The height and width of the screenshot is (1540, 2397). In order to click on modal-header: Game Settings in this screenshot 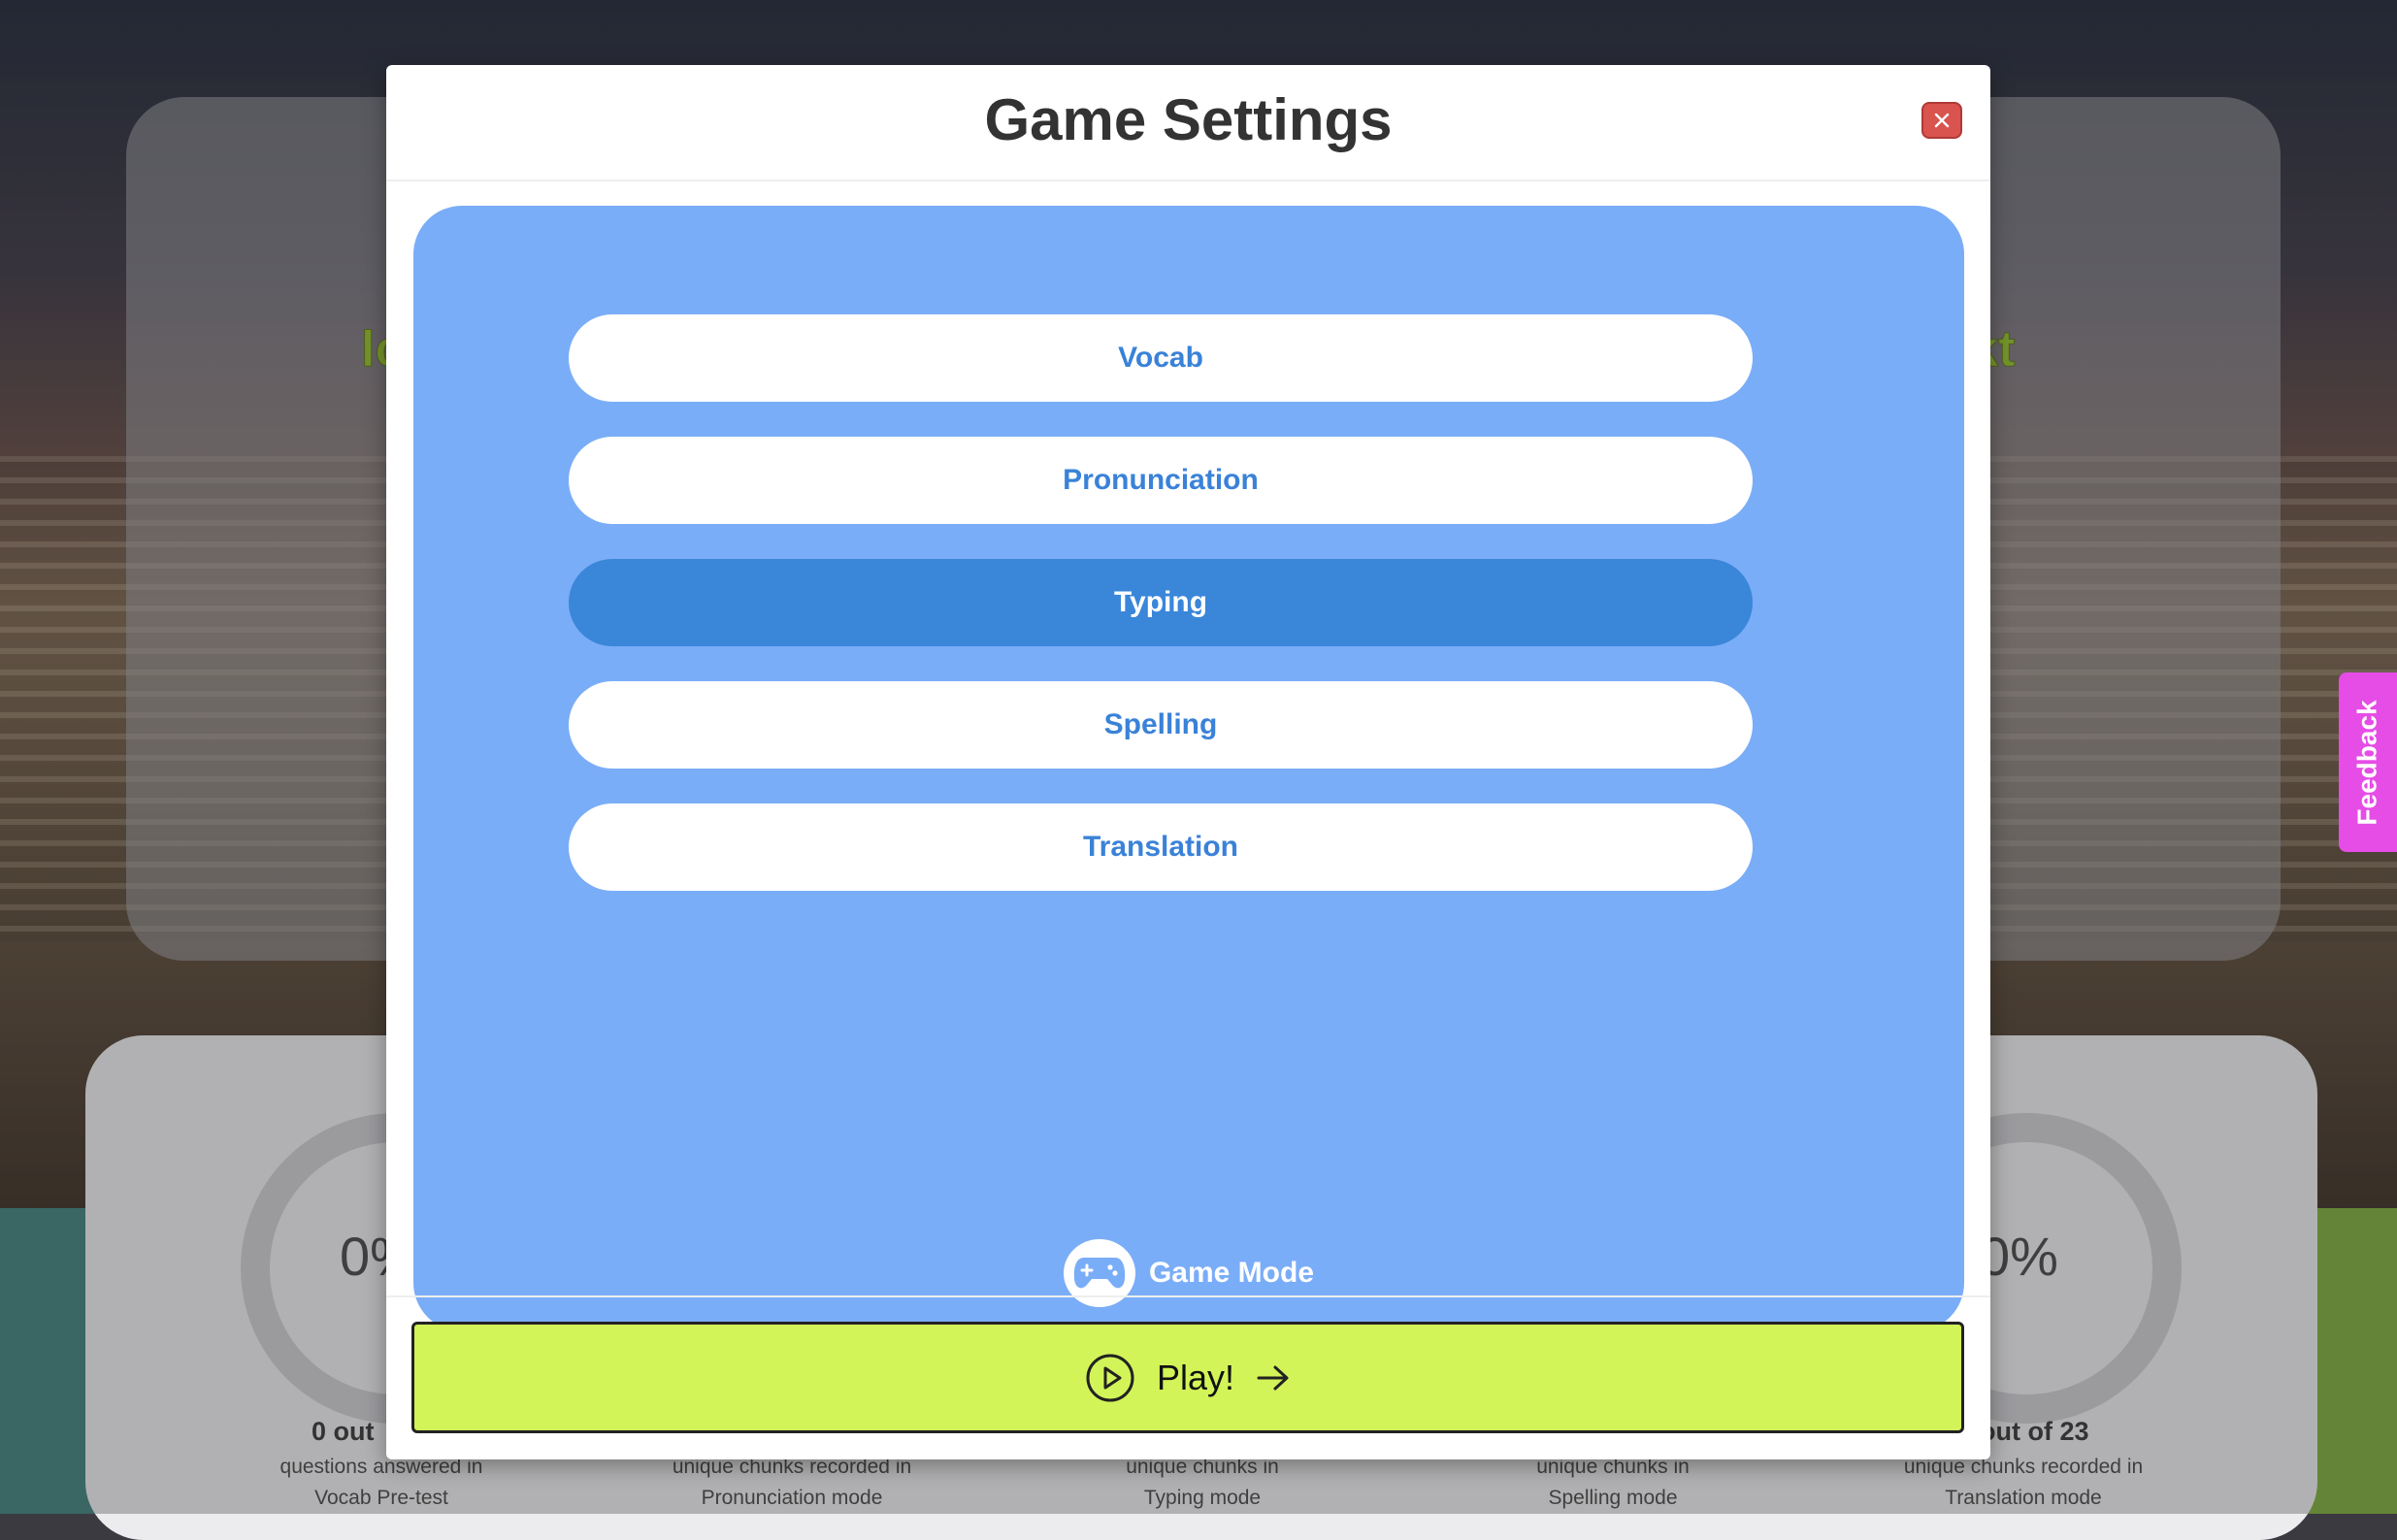, I will do `click(1188, 123)`.